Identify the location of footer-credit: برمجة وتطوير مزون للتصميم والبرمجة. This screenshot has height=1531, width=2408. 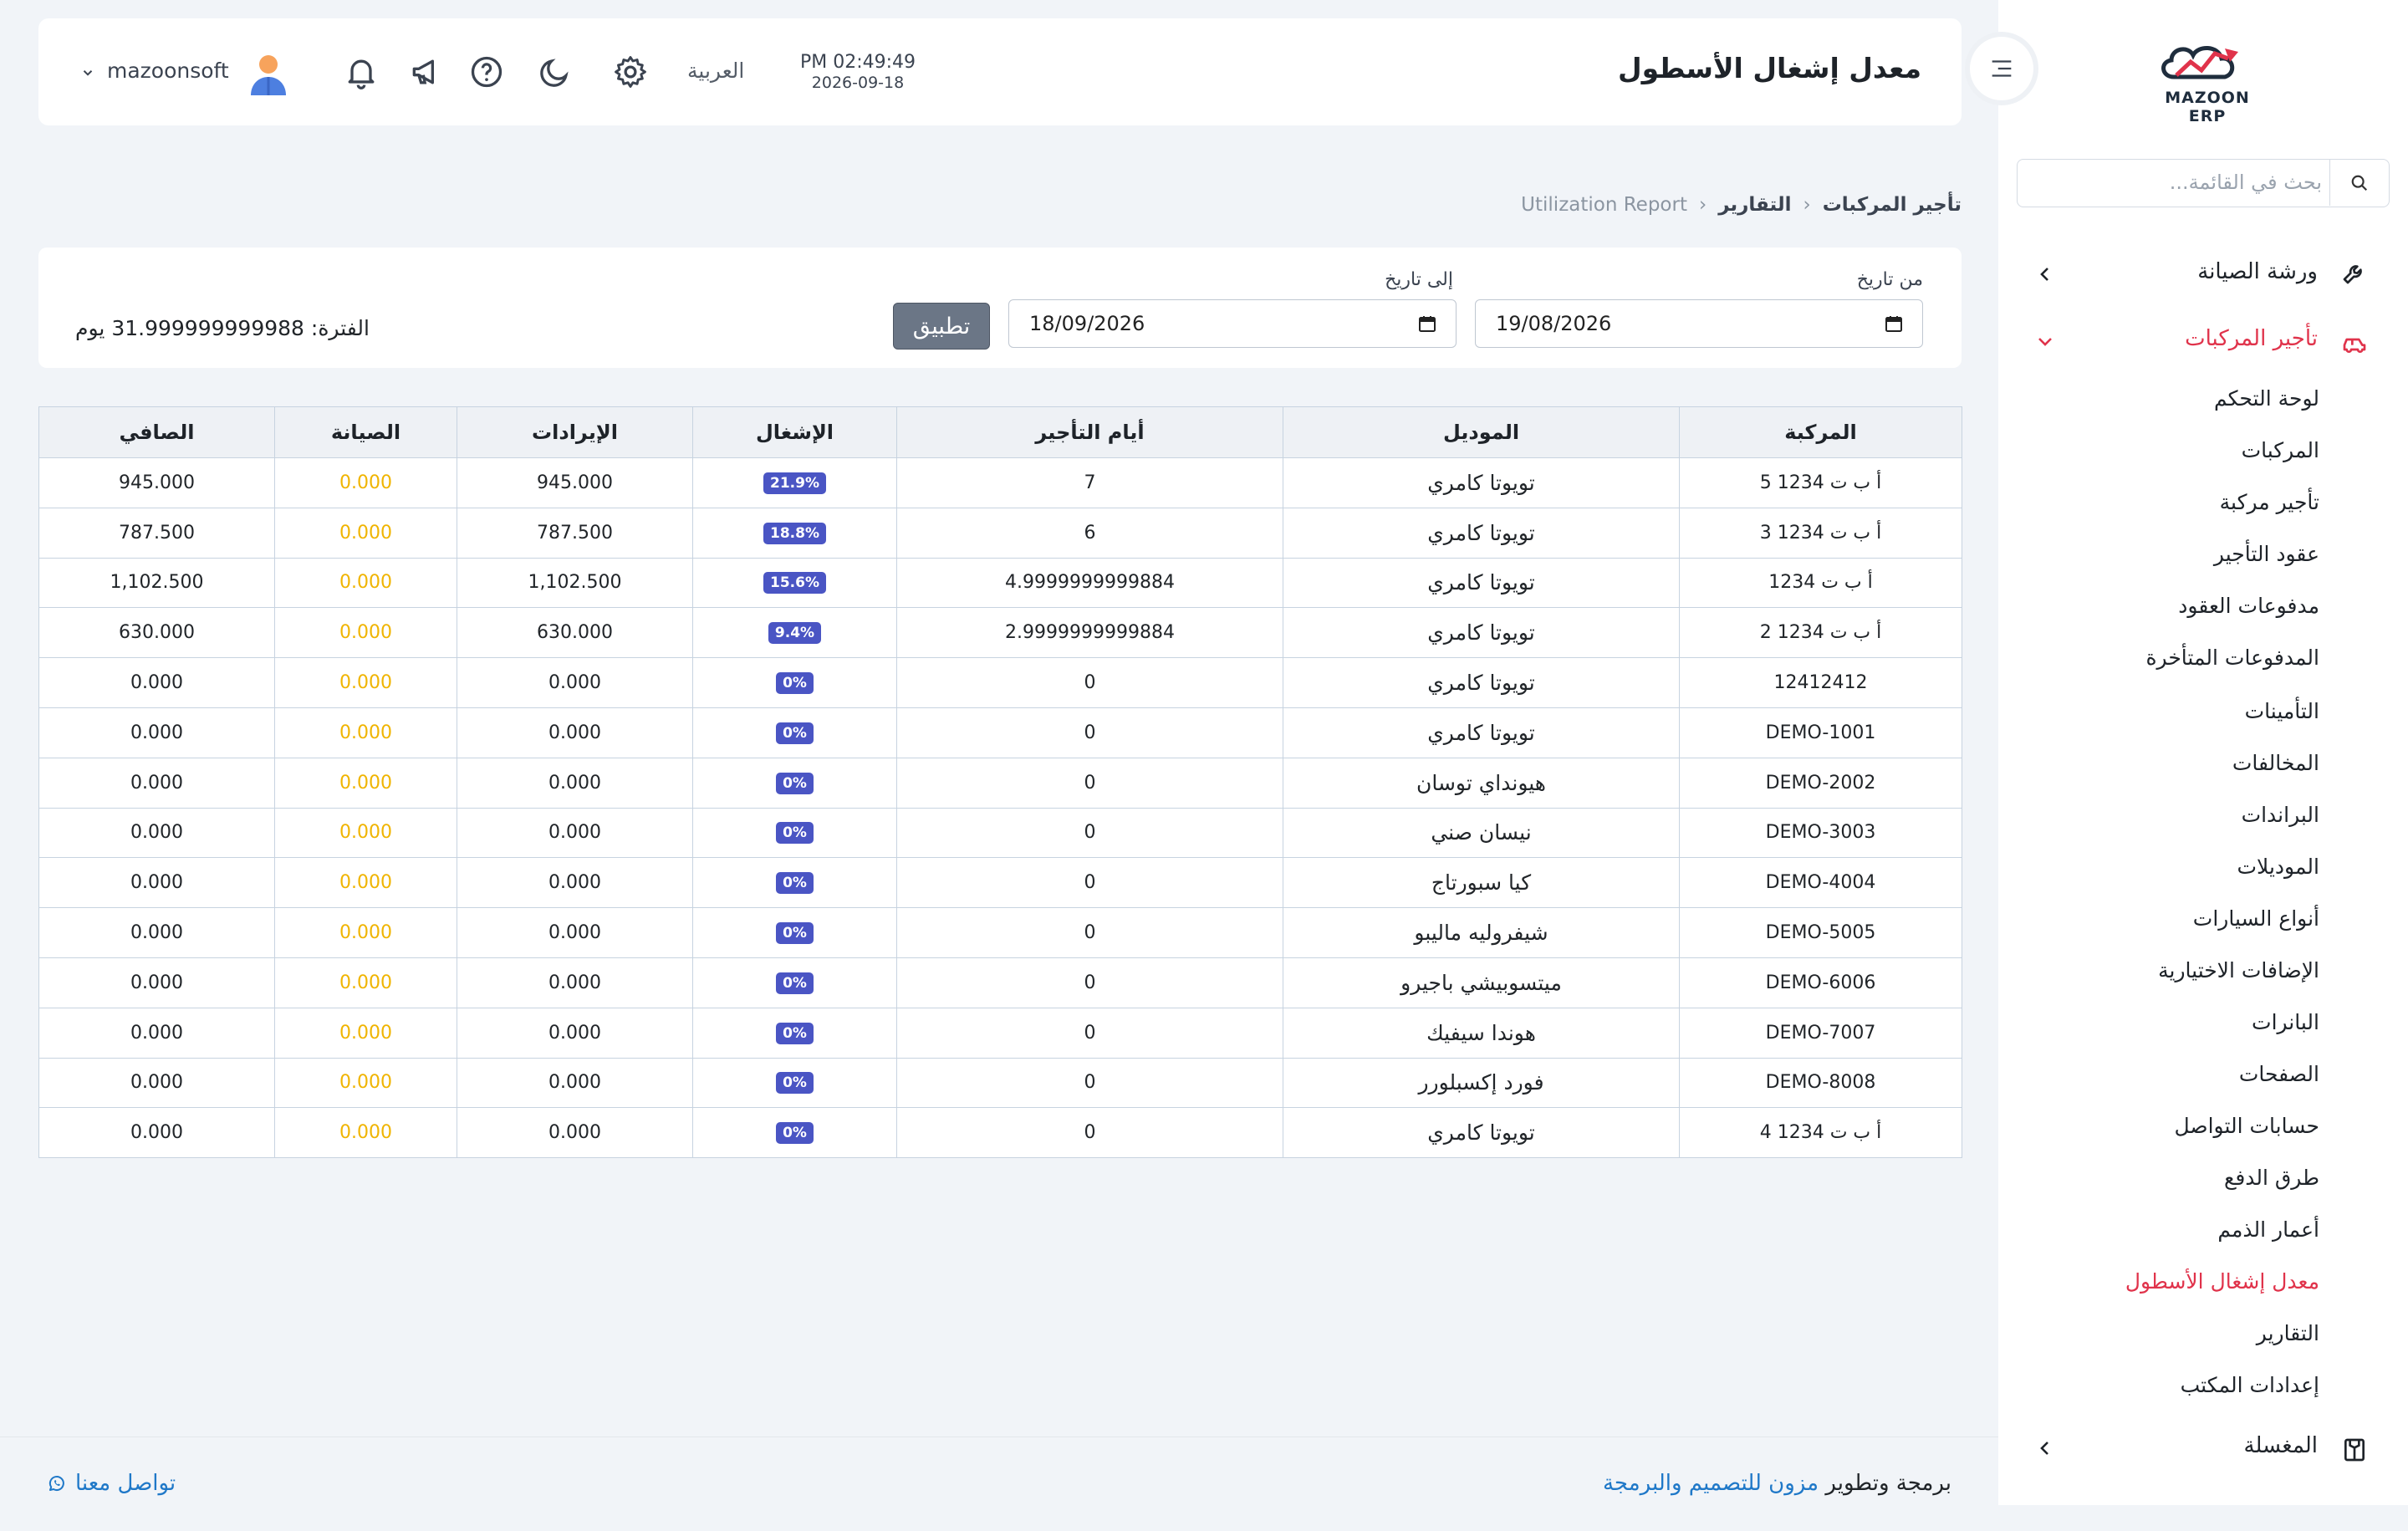
(1777, 1483).